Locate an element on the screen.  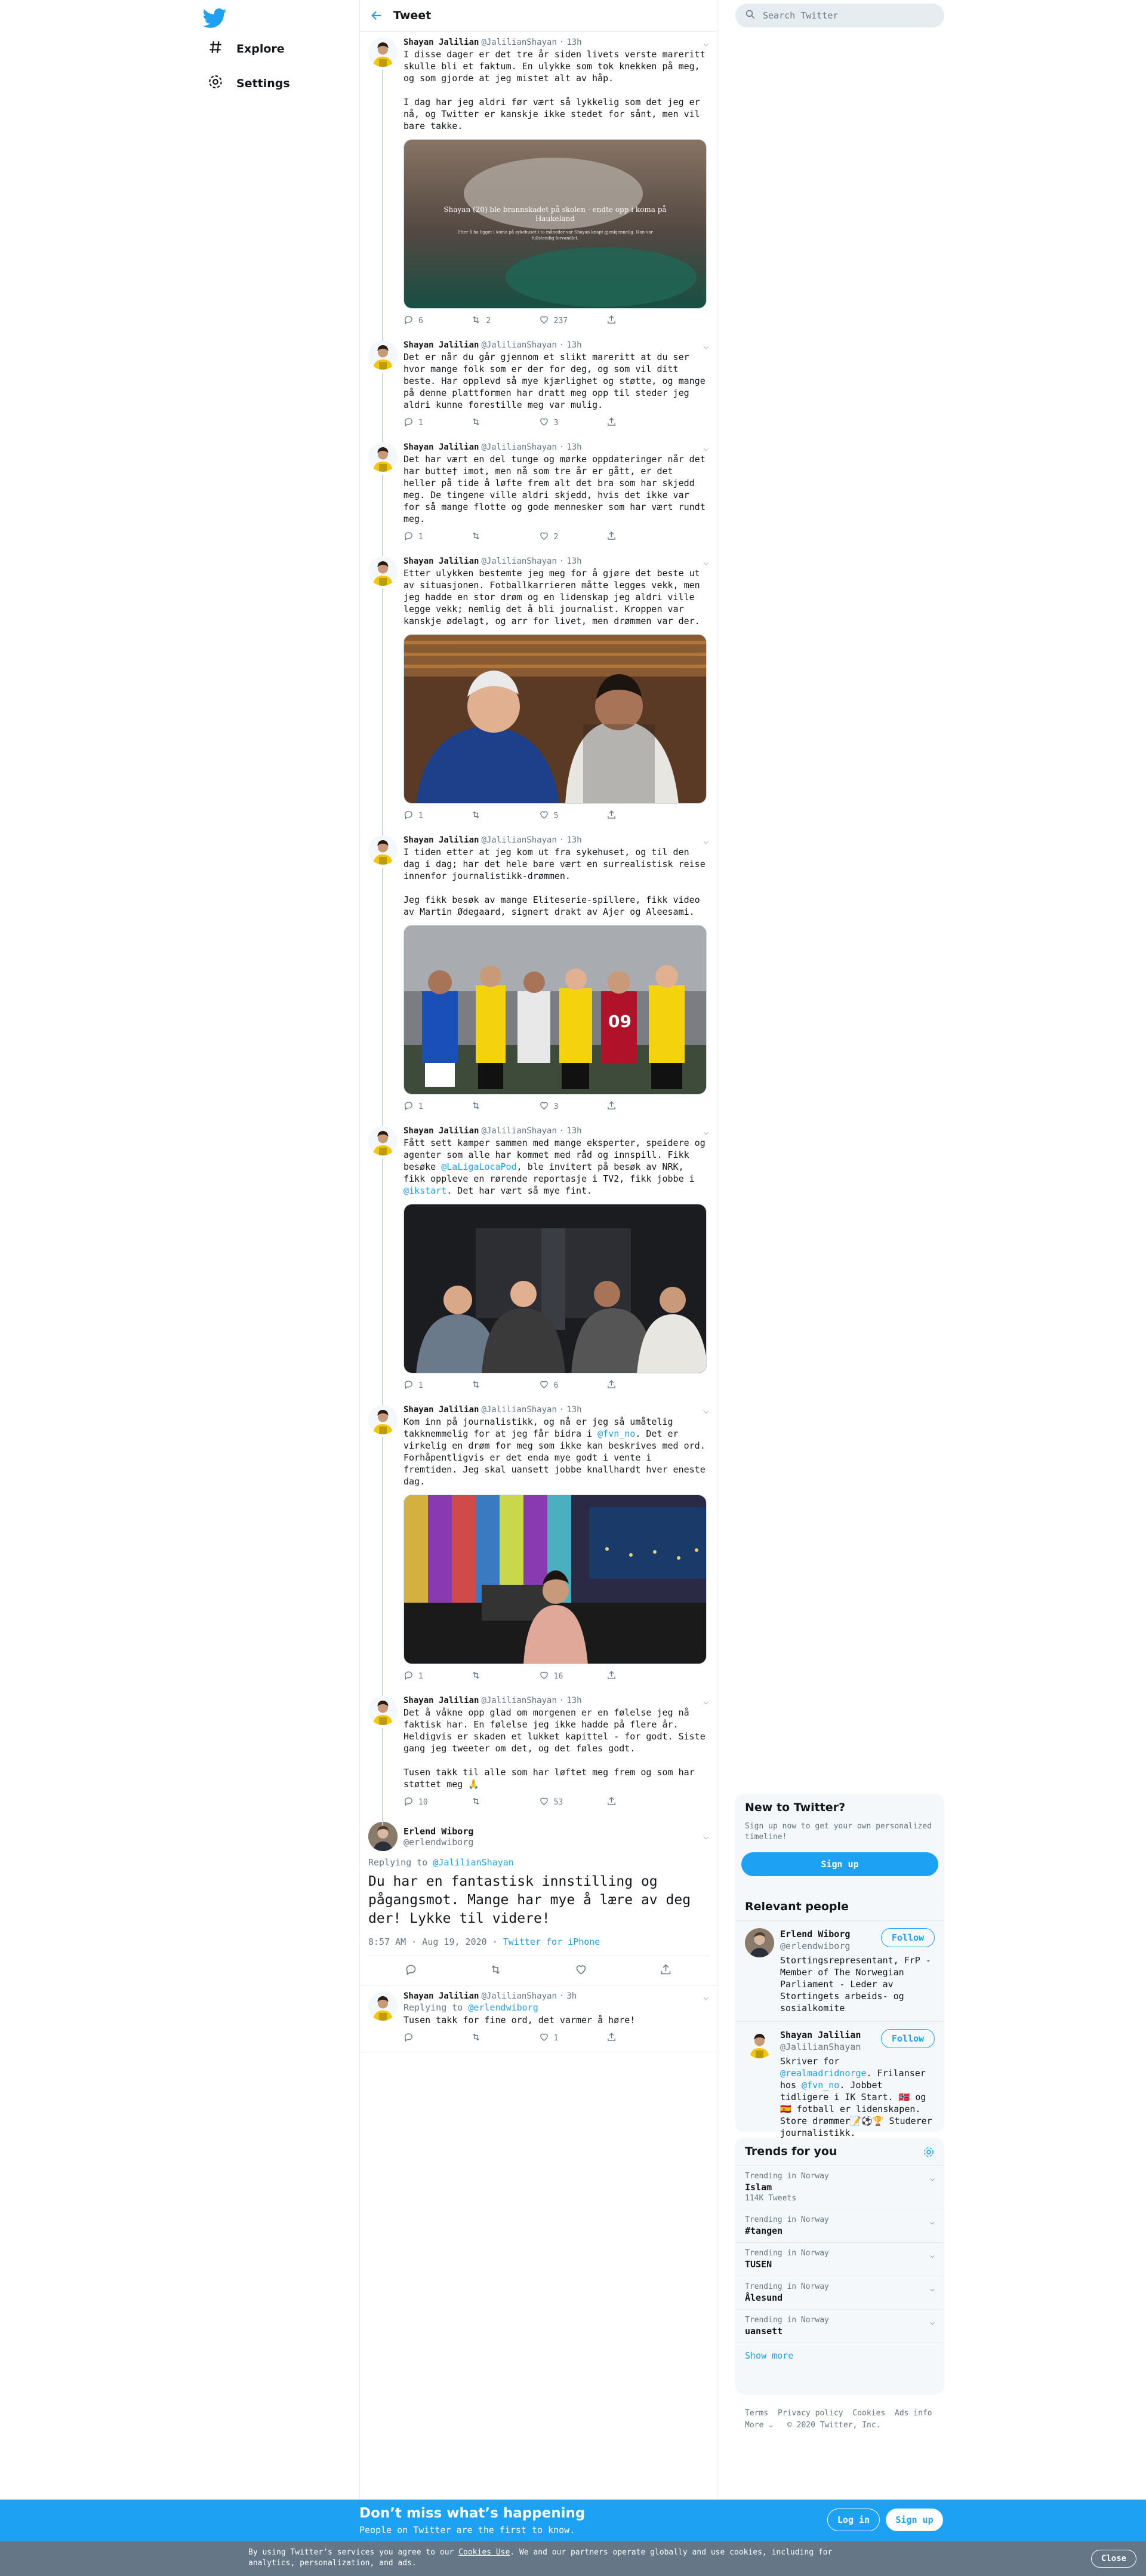
follow-button: Follow is located at coordinates (908, 2038).